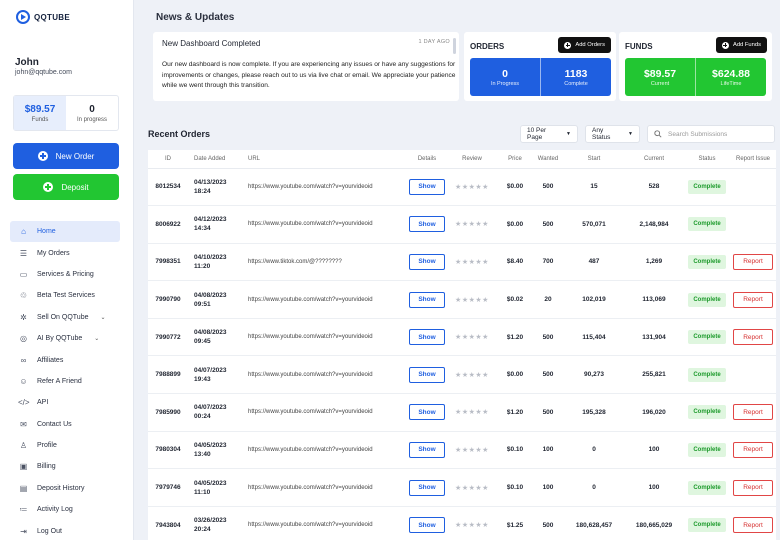 Image resolution: width=780 pixels, height=540 pixels. What do you see at coordinates (65, 509) in the screenshot?
I see `sidebar-item-activity-log: ≔ Activity Log` at bounding box center [65, 509].